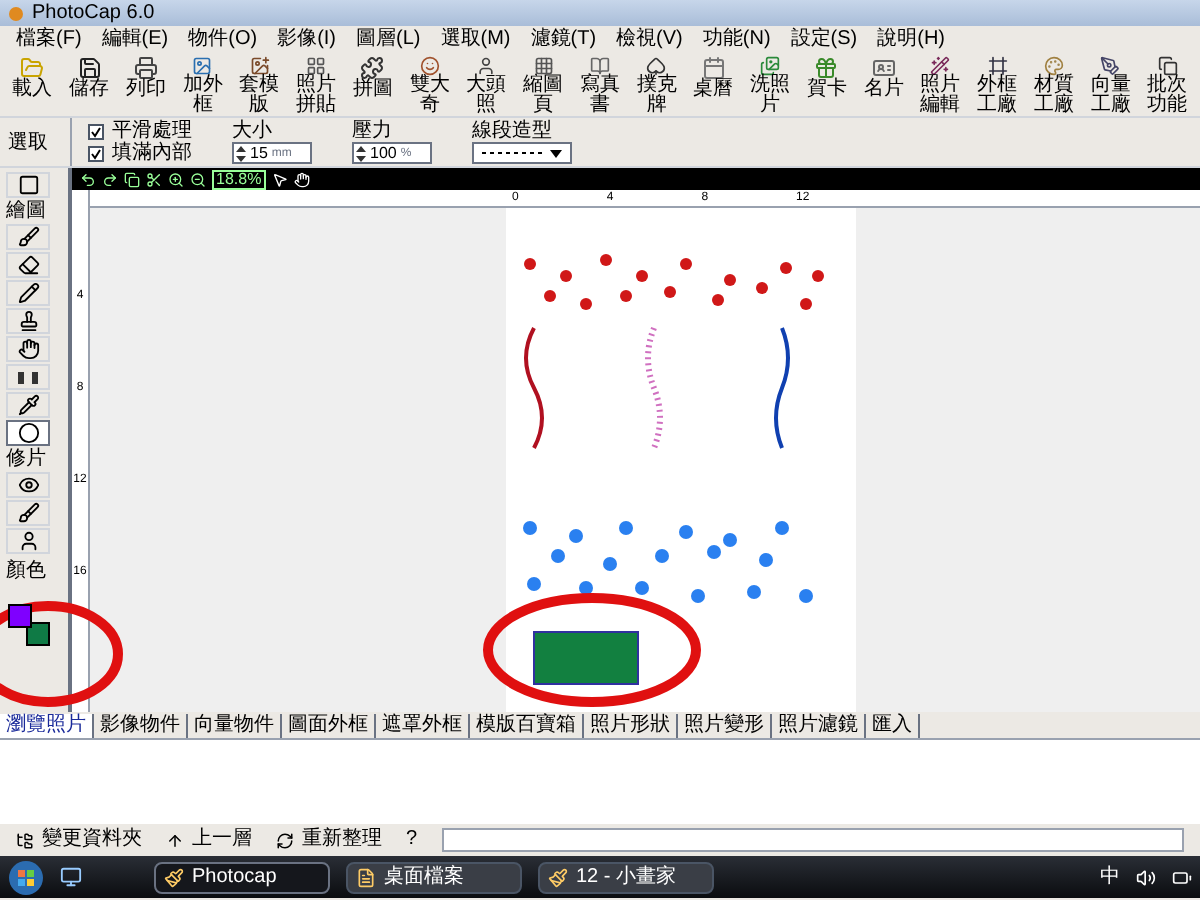 This screenshot has height=900, width=1200. Describe the element at coordinates (429, 66) in the screenshot. I see `face-icon` at that location.